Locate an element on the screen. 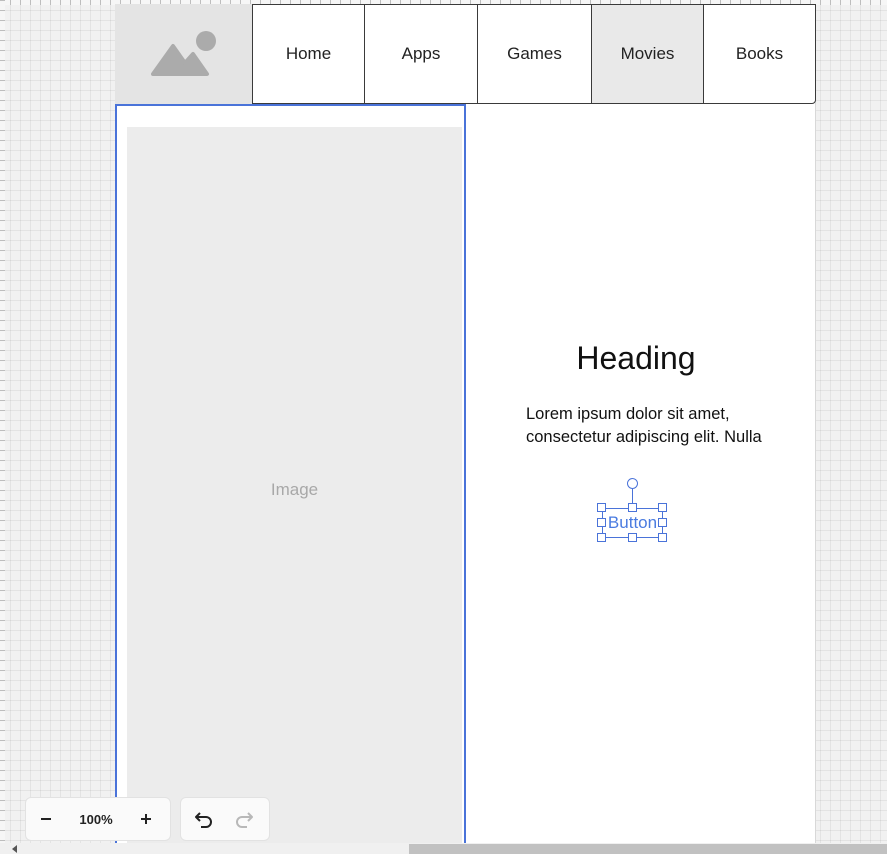 This screenshot has height=854, width=887. canvas-edge is located at coordinates (815, 429).